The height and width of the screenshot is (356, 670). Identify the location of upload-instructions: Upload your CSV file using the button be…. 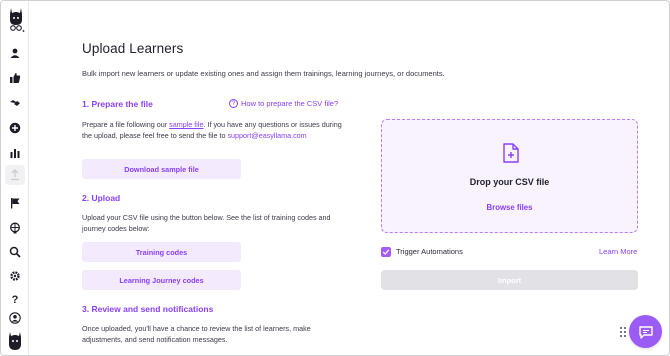
(206, 223).